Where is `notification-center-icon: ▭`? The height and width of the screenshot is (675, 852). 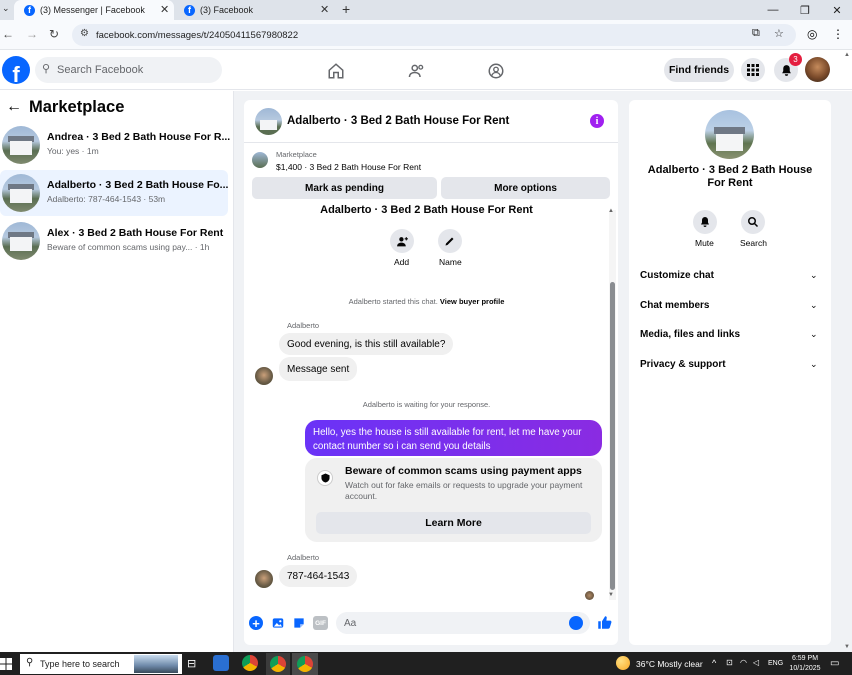
notification-center-icon: ▭ is located at coordinates (834, 663).